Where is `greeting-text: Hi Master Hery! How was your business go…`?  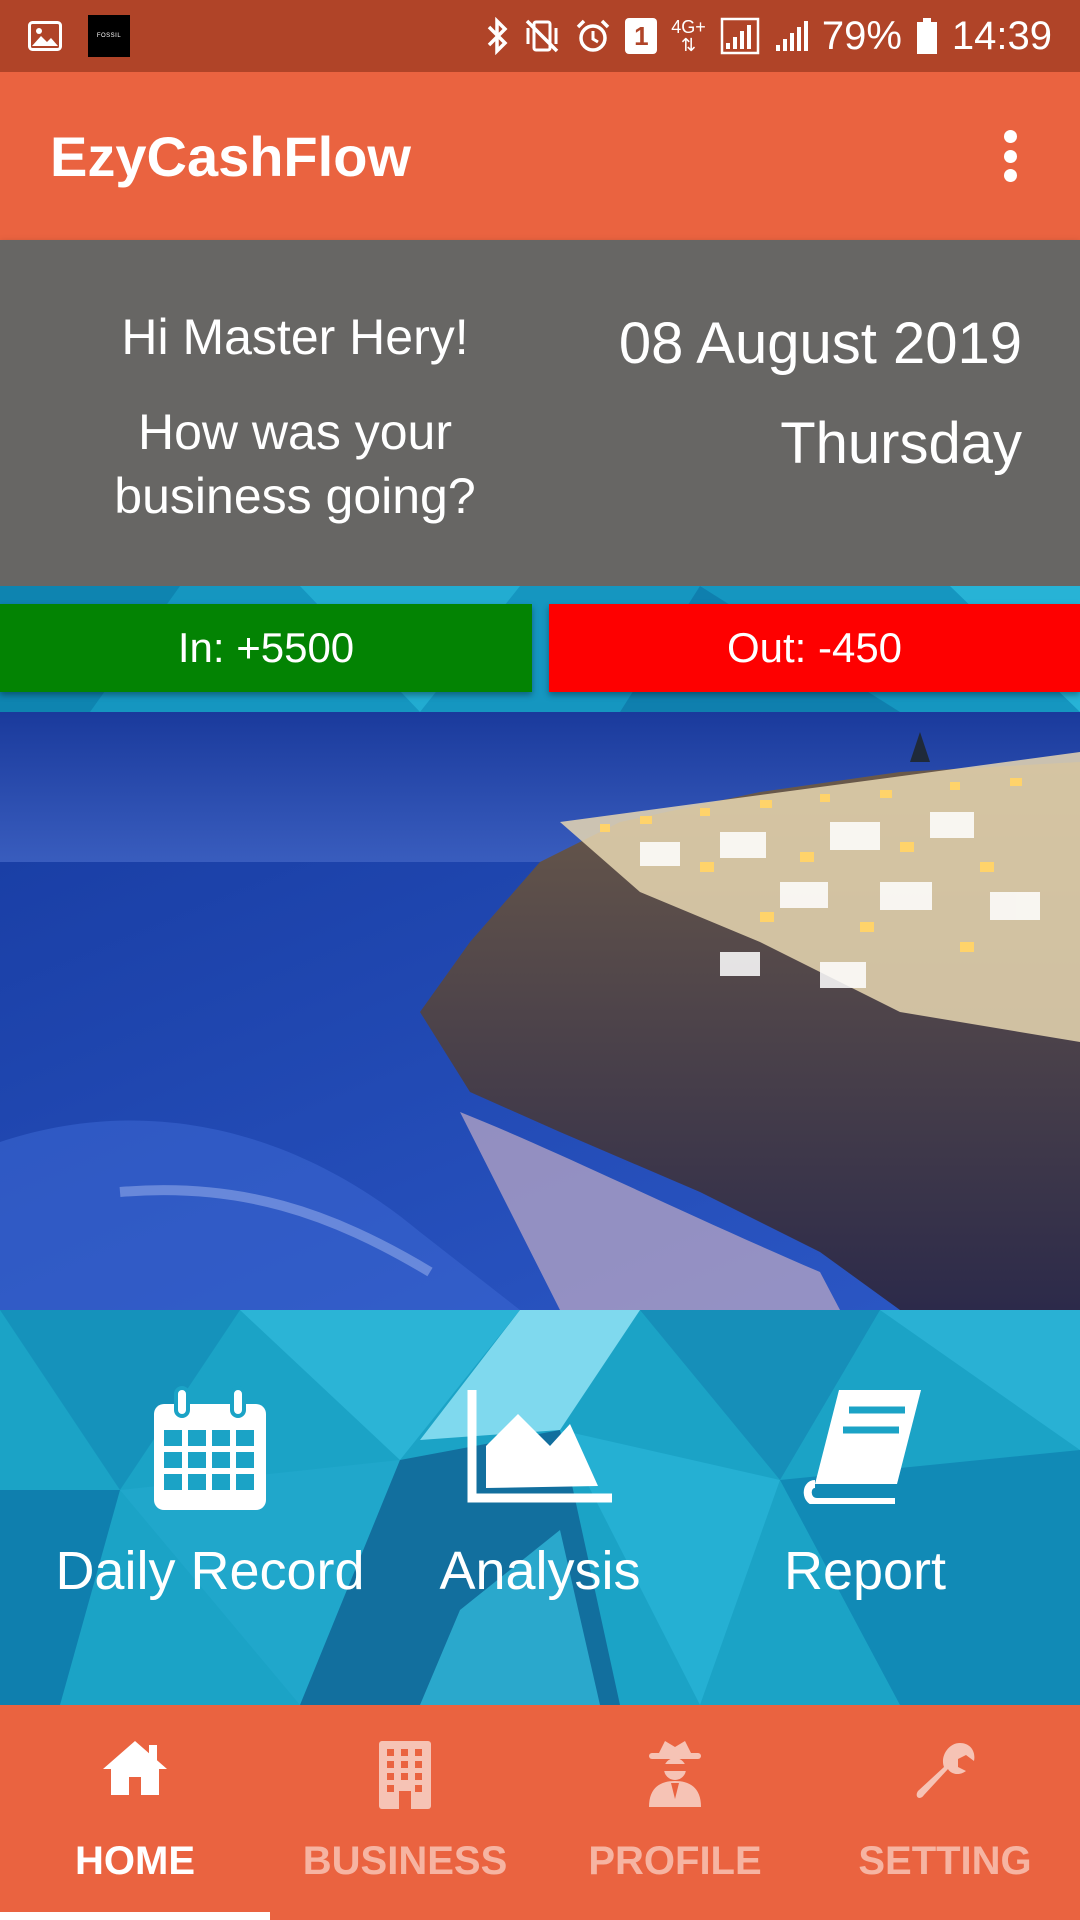 greeting-text: Hi Master Hery! How was your business go… is located at coordinates (295, 413).